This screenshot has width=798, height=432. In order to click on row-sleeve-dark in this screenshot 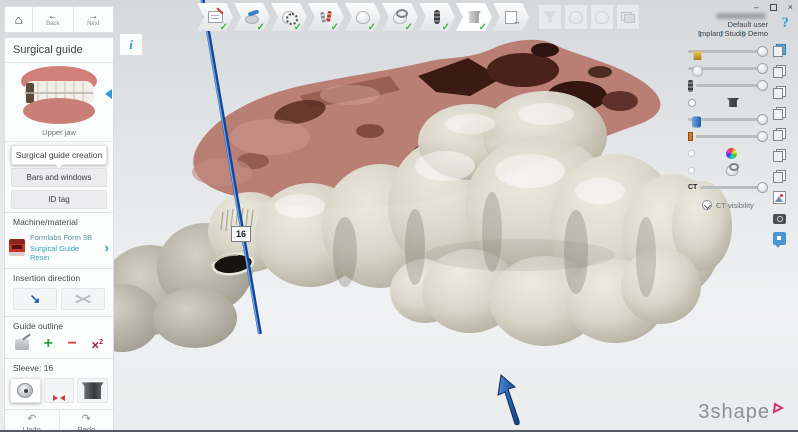, I will do `click(727, 102)`.